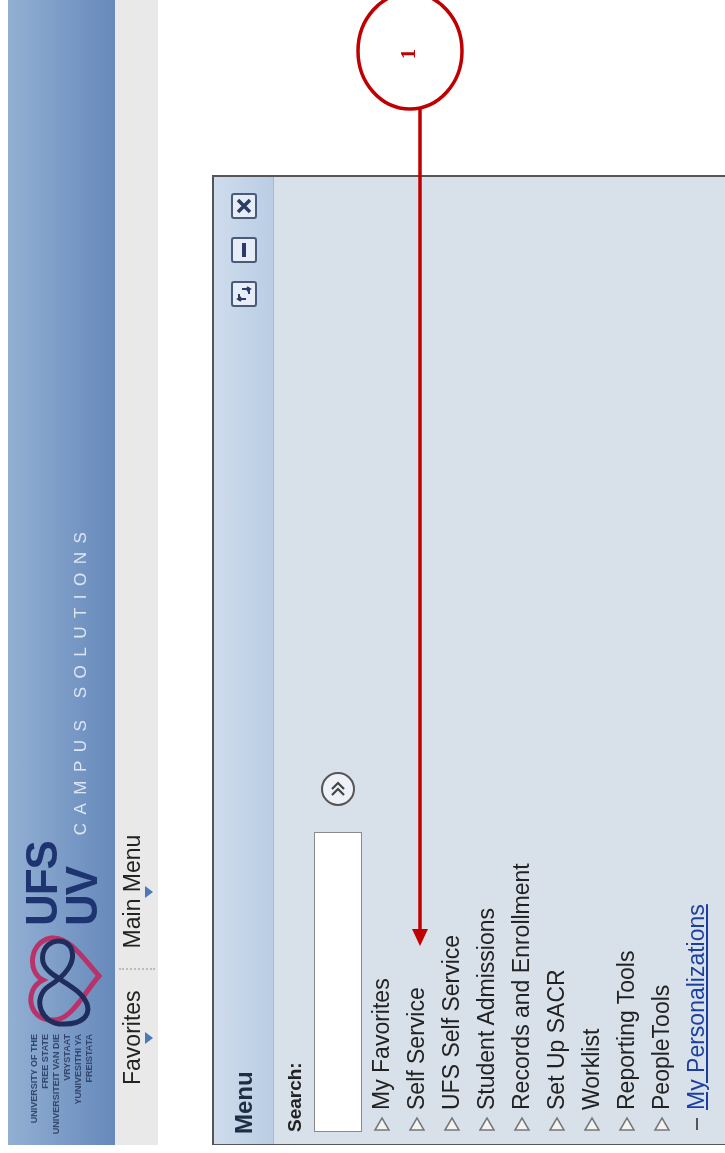 The image size is (725, 1153). I want to click on logo-text: UV, so click(81, 896).